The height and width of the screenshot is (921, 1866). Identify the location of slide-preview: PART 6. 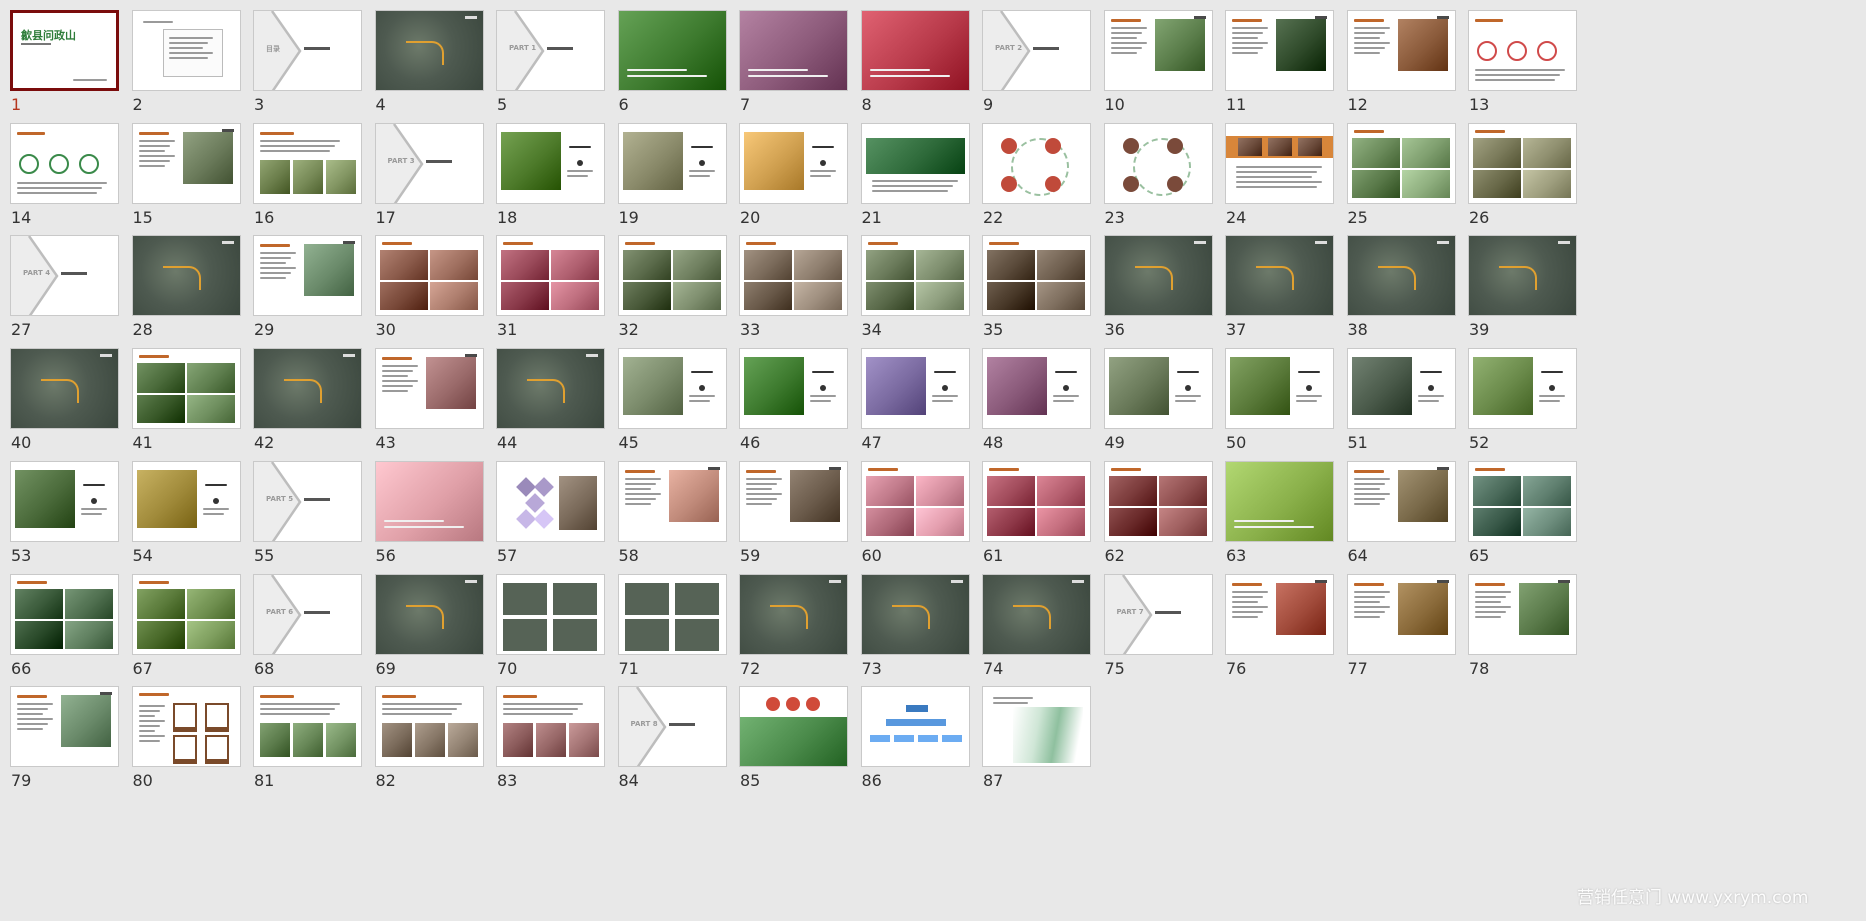
(307, 614).